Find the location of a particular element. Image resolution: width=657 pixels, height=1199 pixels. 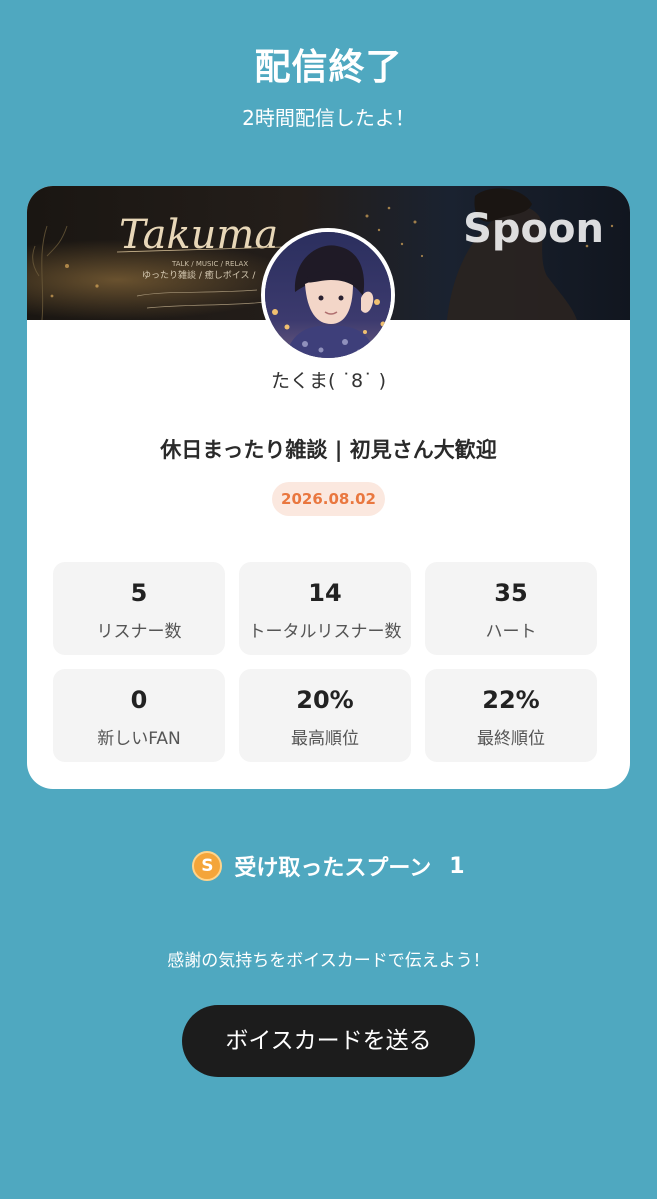

banner-tagline: TALK / MUSIC / RELAX is located at coordinates (209, 264).